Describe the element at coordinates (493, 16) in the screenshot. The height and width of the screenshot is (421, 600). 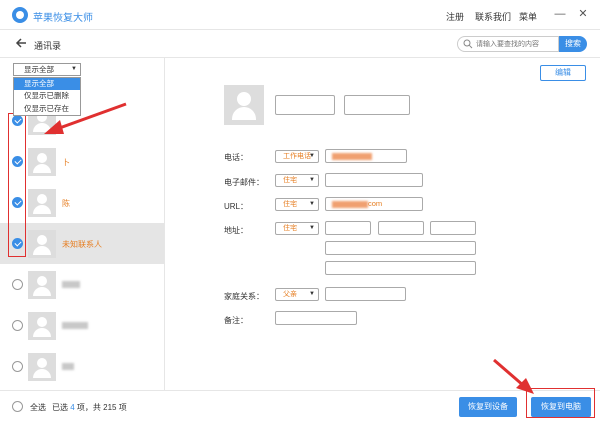
I see `menu-contact-us: 联系我们` at that location.